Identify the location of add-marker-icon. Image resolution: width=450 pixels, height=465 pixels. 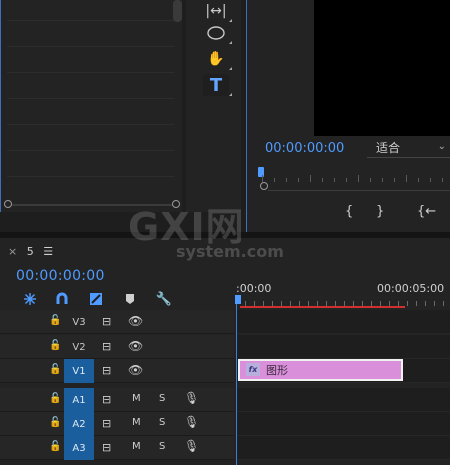
(130, 299).